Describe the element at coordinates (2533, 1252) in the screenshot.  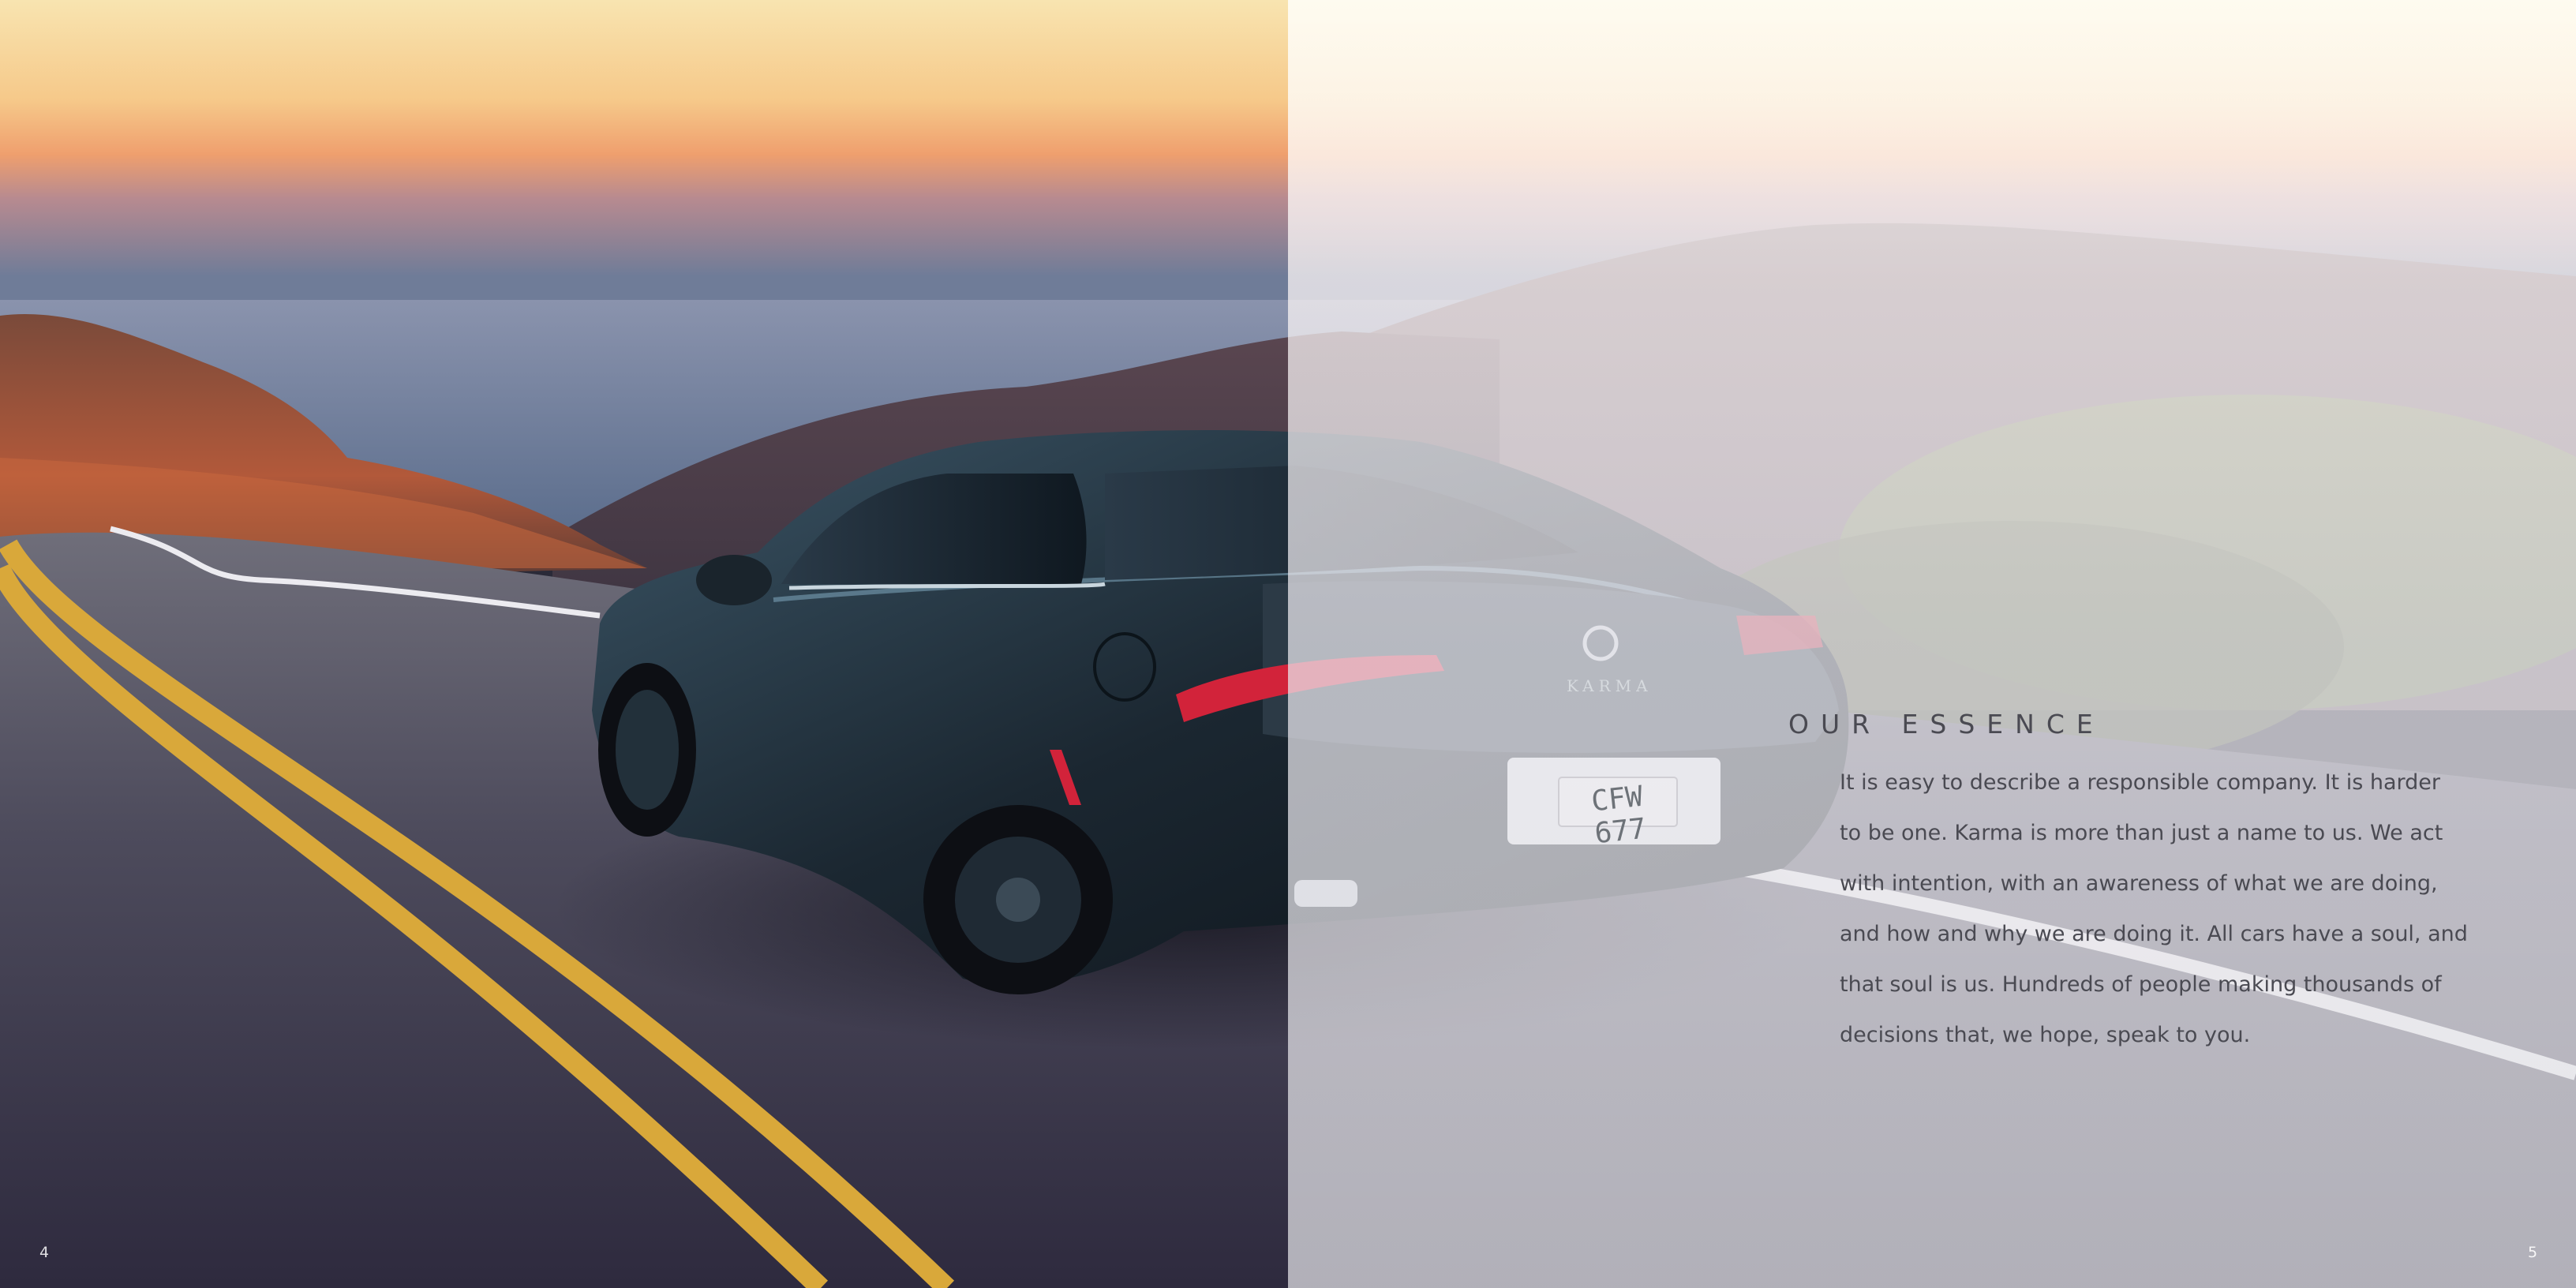
I see `right-page-number: 5` at that location.